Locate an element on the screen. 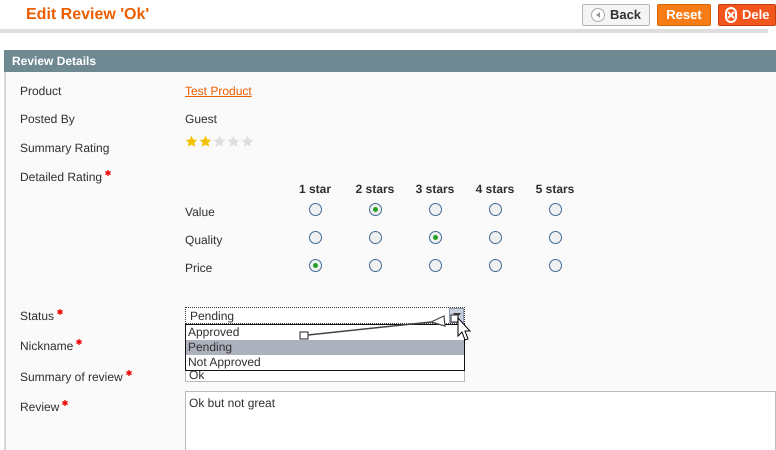  rating-label: Value is located at coordinates (200, 212).